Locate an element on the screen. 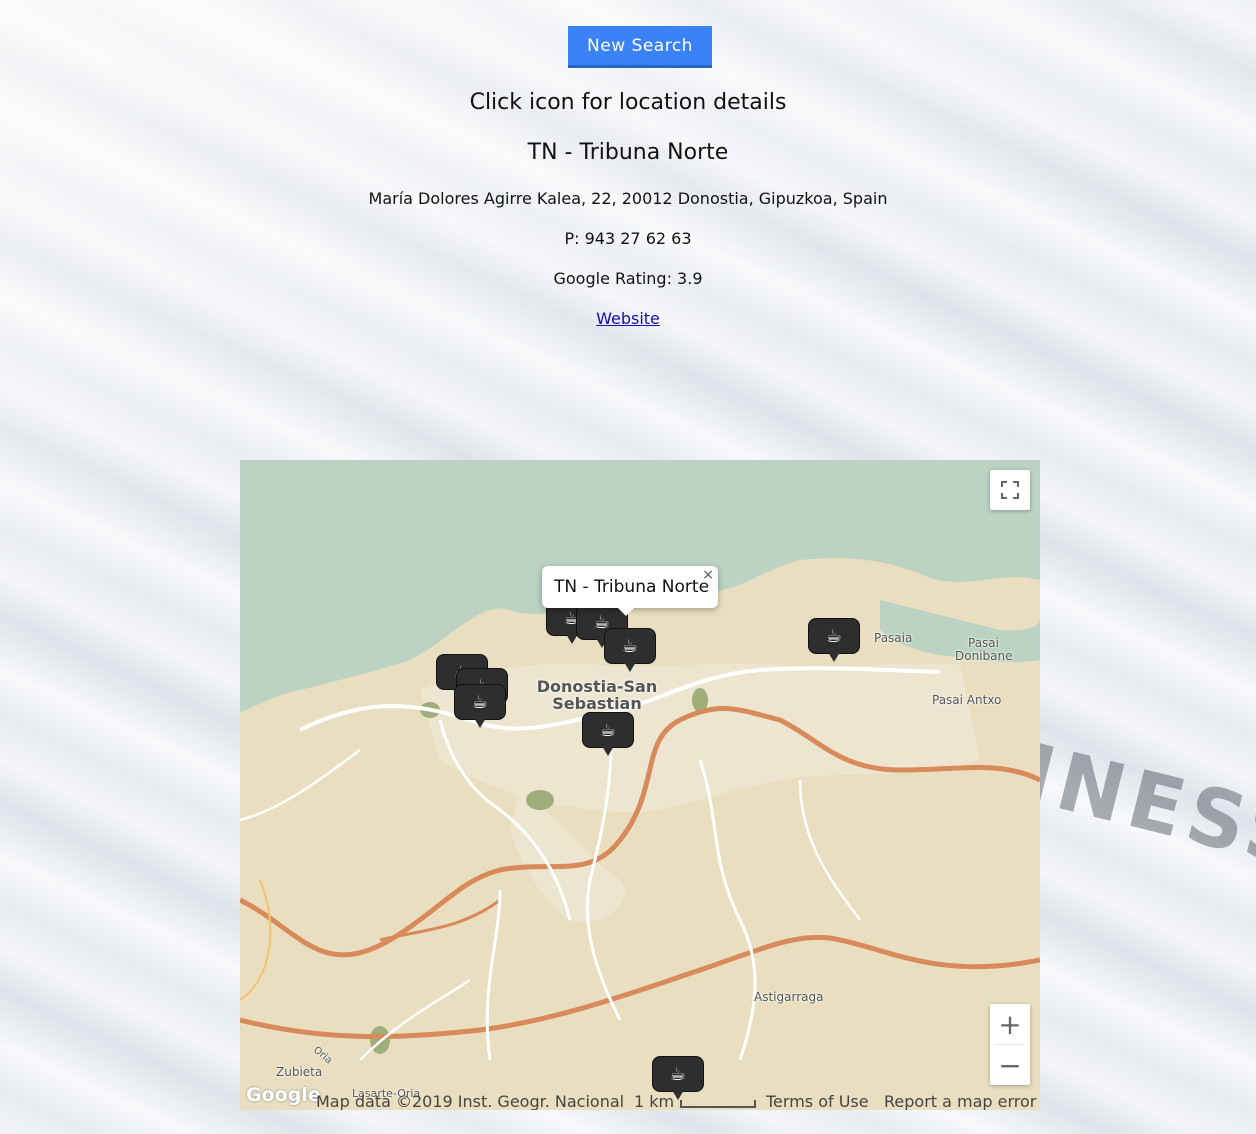 The width and height of the screenshot is (1256, 1134). info-window-title: TN - Tribuna Norte is located at coordinates (632, 587).